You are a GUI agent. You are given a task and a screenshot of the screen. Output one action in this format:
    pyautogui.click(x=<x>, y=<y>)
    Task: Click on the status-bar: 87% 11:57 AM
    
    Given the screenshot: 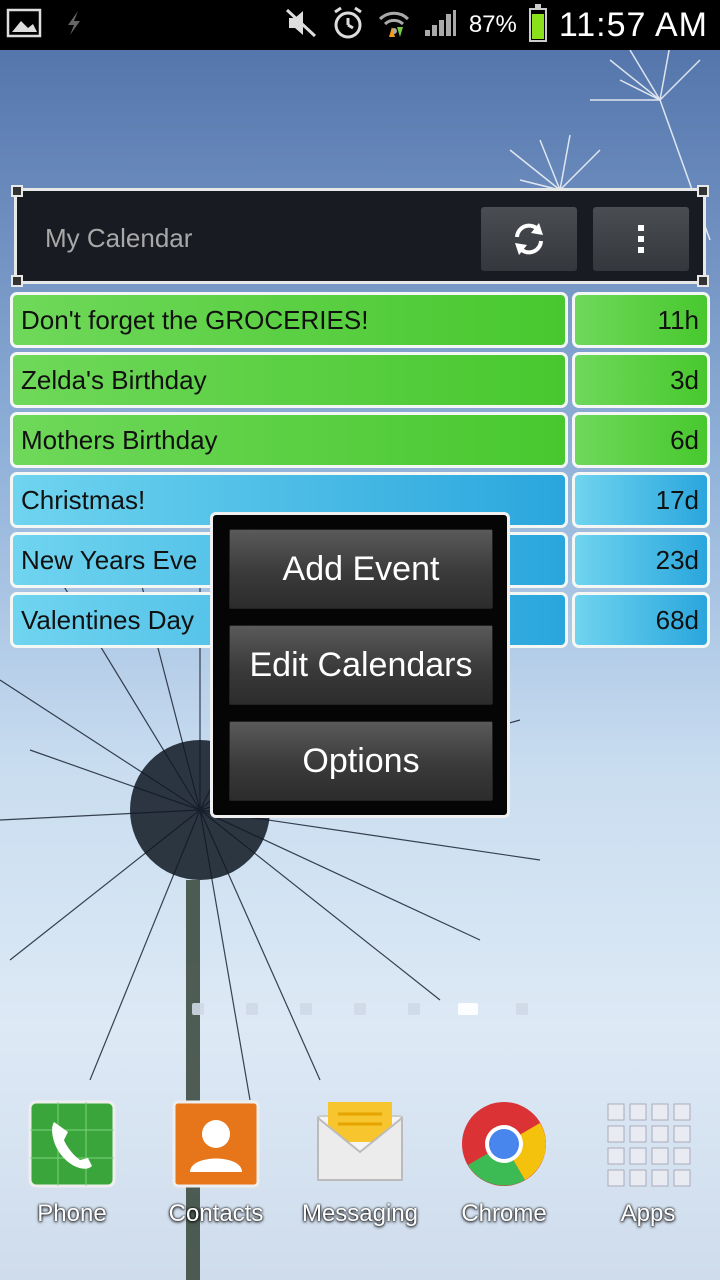 What is the action you would take?
    pyautogui.click(x=360, y=25)
    